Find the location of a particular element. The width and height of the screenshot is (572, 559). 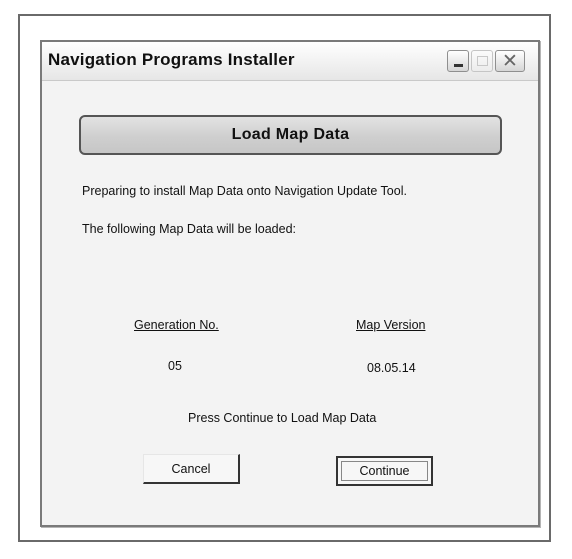

focus-ring is located at coordinates (384, 471).